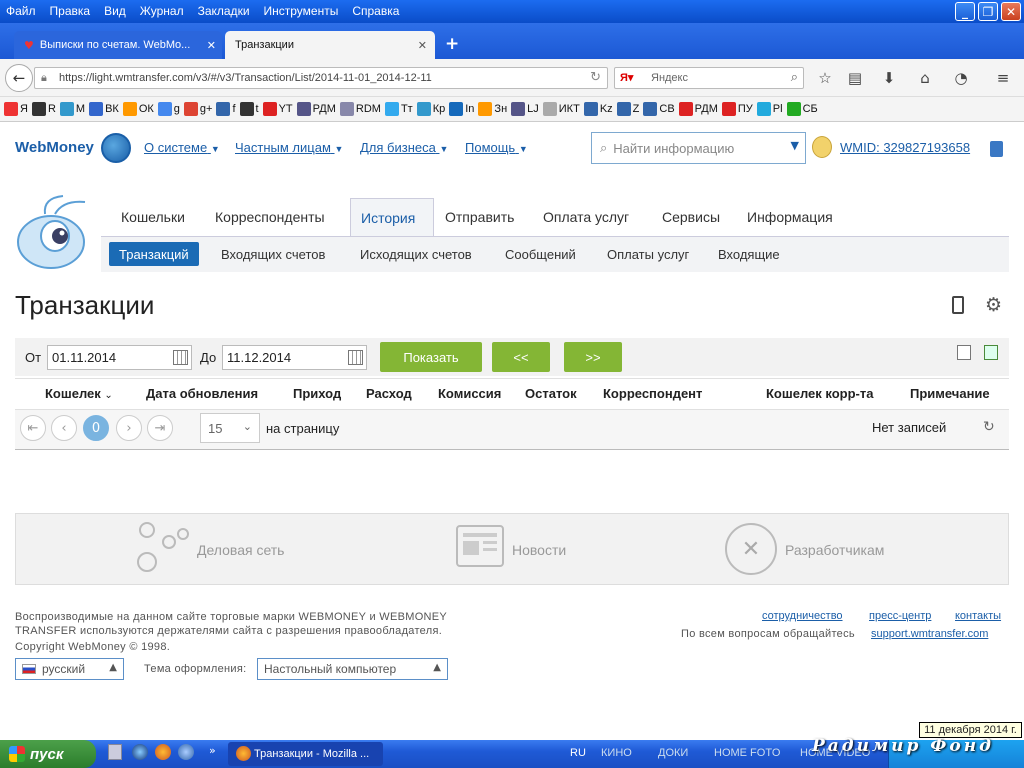 This screenshot has width=1024, height=768. Describe the element at coordinates (294, 357) in the screenshot. I see `date-to-input: 11.12.2014` at that location.